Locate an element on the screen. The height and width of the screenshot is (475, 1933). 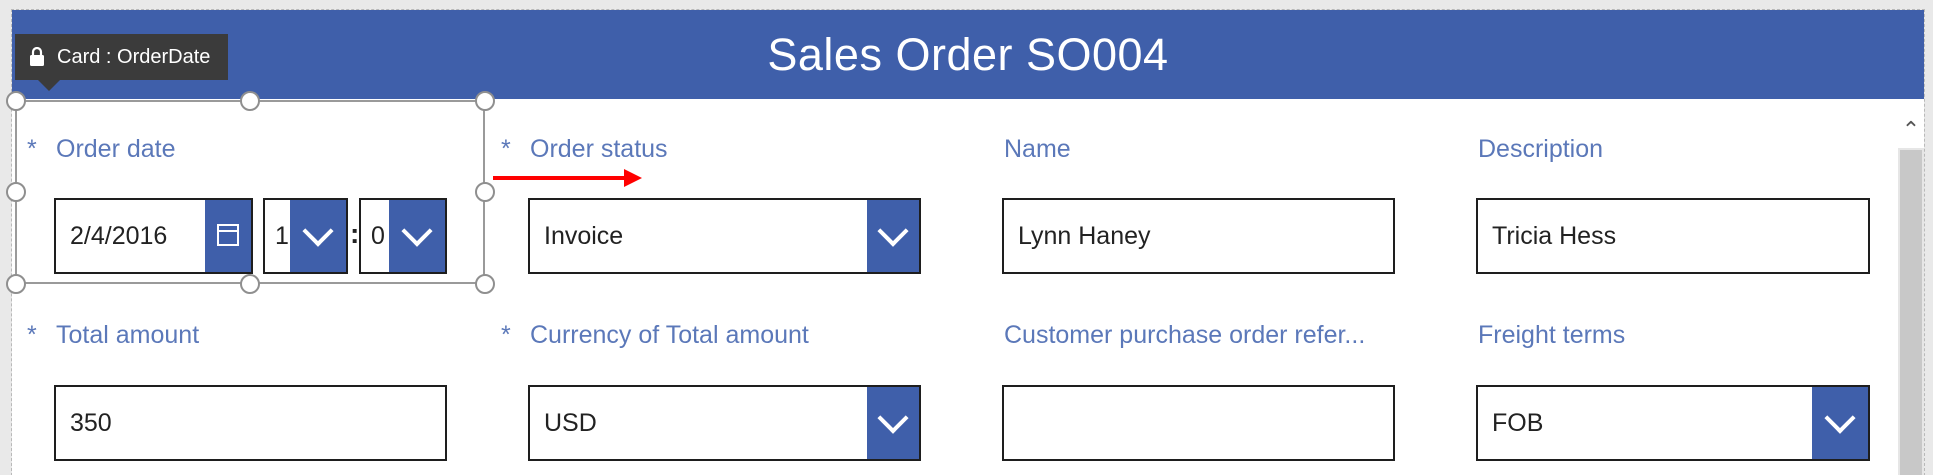
card-selection-box is located at coordinates (250, 192).